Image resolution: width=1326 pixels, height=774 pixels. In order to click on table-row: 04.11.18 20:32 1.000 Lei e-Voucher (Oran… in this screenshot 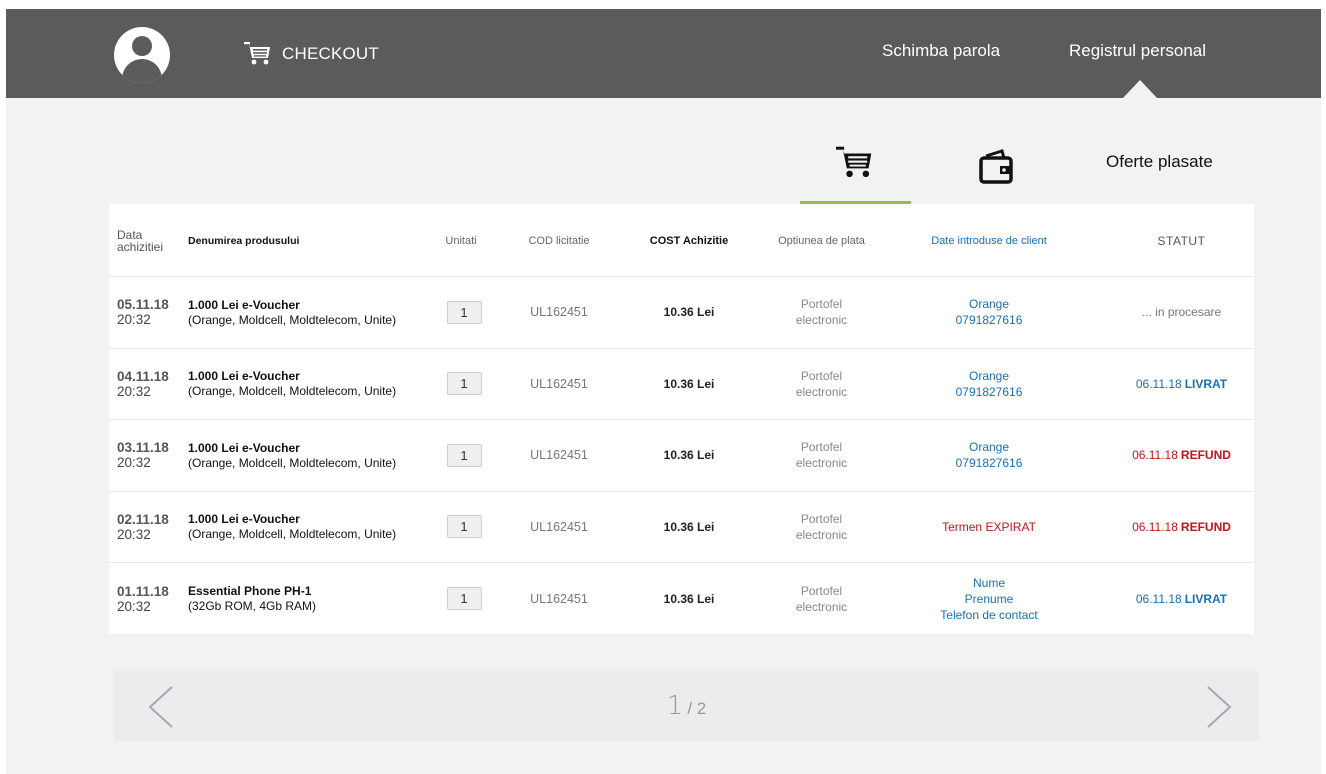, I will do `click(681, 384)`.